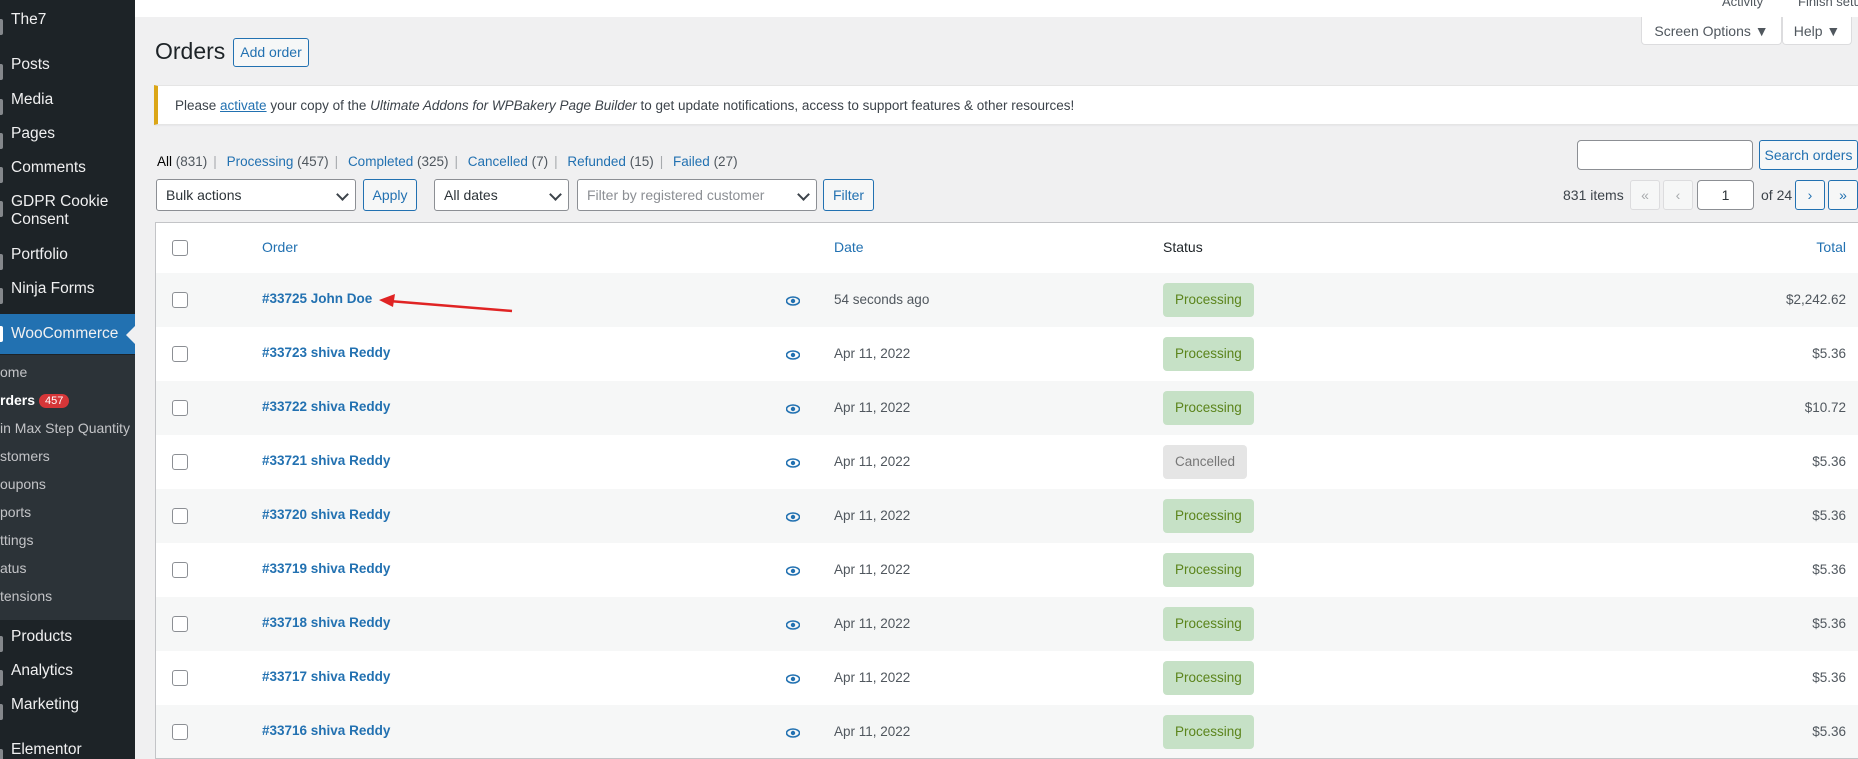 The height and width of the screenshot is (759, 1858). Describe the element at coordinates (67, 540) in the screenshot. I see `submenu-item-settings: ttings` at that location.